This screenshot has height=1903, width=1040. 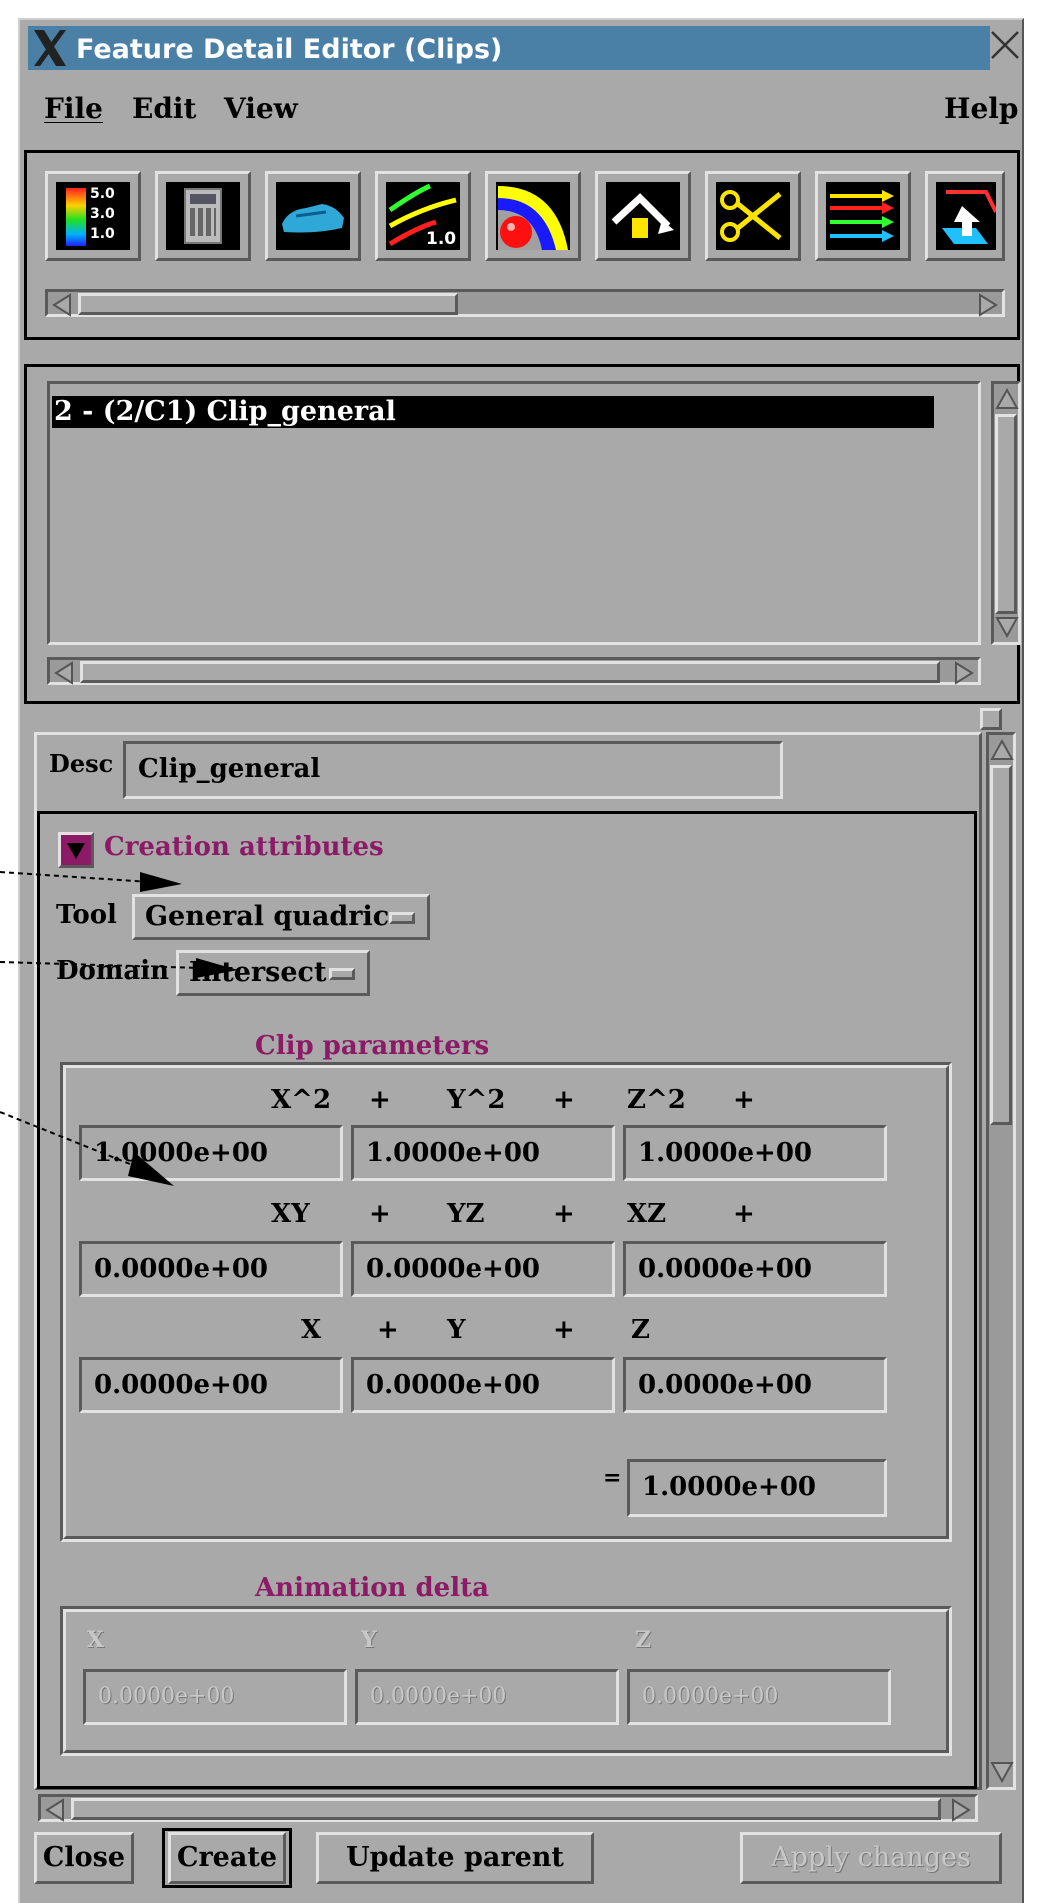 I want to click on z2-label: Z^2, so click(x=656, y=1100).